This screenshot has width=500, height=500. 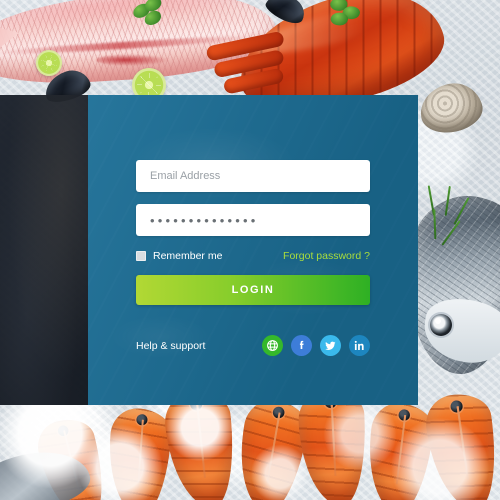 What do you see at coordinates (170, 346) in the screenshot?
I see `help-and-support-link: Help & support` at bounding box center [170, 346].